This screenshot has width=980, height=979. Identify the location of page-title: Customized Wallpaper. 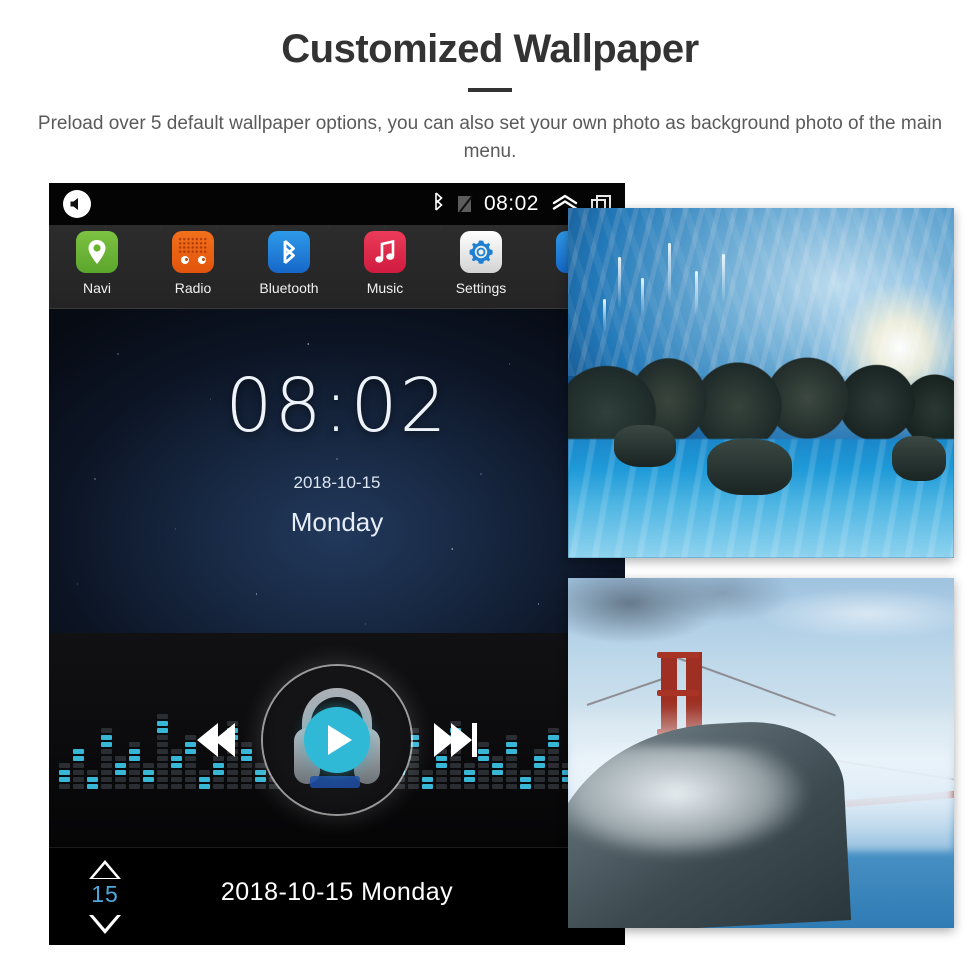
(490, 49).